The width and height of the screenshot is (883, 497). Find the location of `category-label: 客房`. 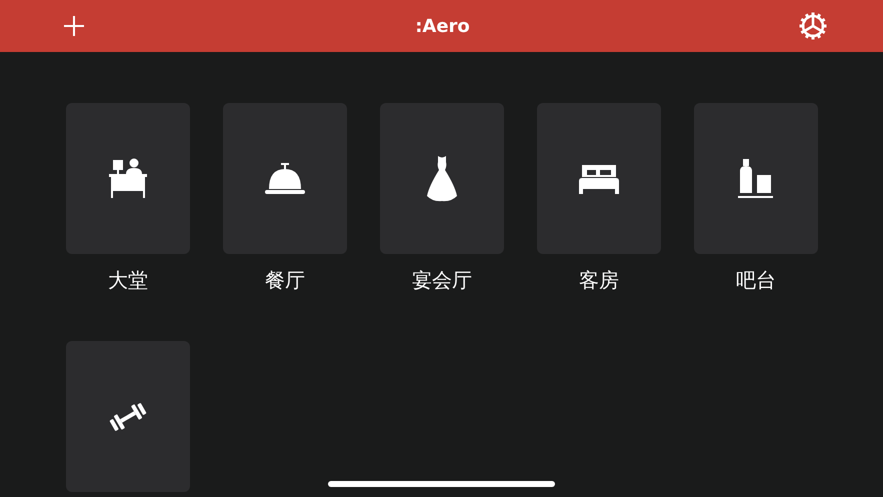

category-label: 客房 is located at coordinates (599, 280).